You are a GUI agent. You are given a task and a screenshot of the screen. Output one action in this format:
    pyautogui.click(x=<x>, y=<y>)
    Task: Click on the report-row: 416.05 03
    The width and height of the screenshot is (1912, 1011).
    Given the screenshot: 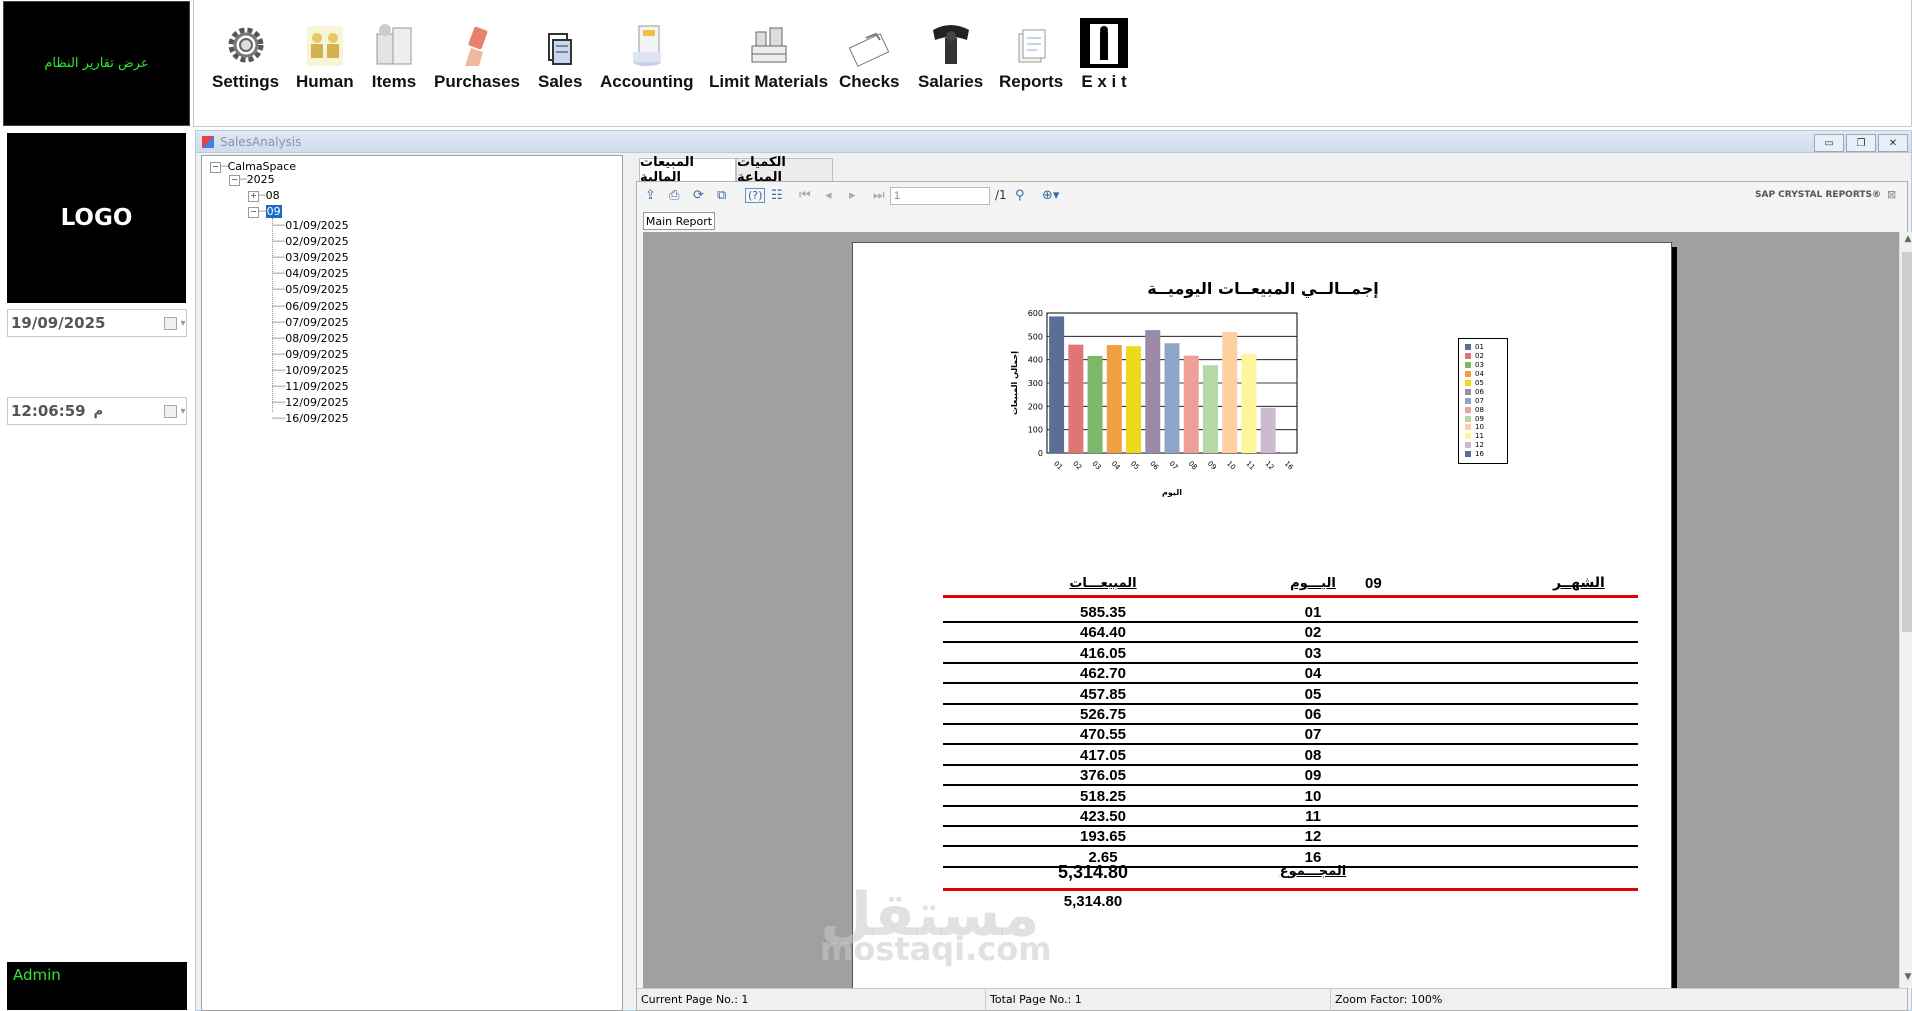 What is the action you would take?
    pyautogui.click(x=1290, y=653)
    